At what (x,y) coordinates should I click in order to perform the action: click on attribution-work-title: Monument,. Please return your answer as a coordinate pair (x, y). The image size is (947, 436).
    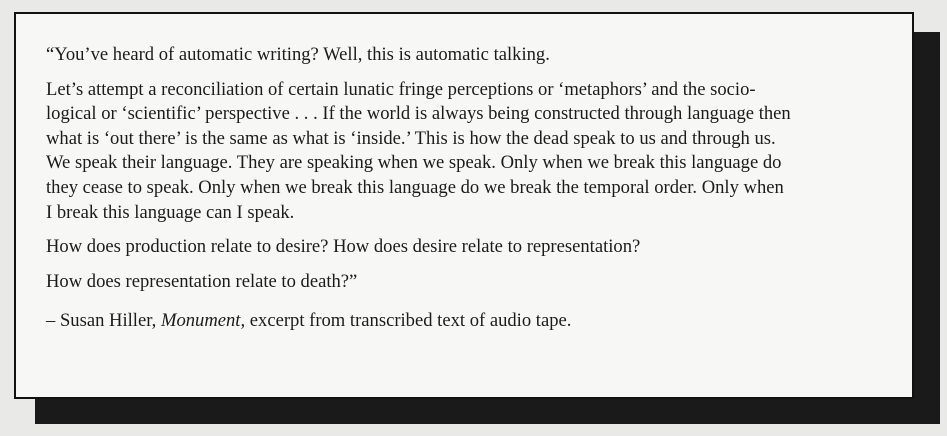
    Looking at the image, I should click on (203, 321).